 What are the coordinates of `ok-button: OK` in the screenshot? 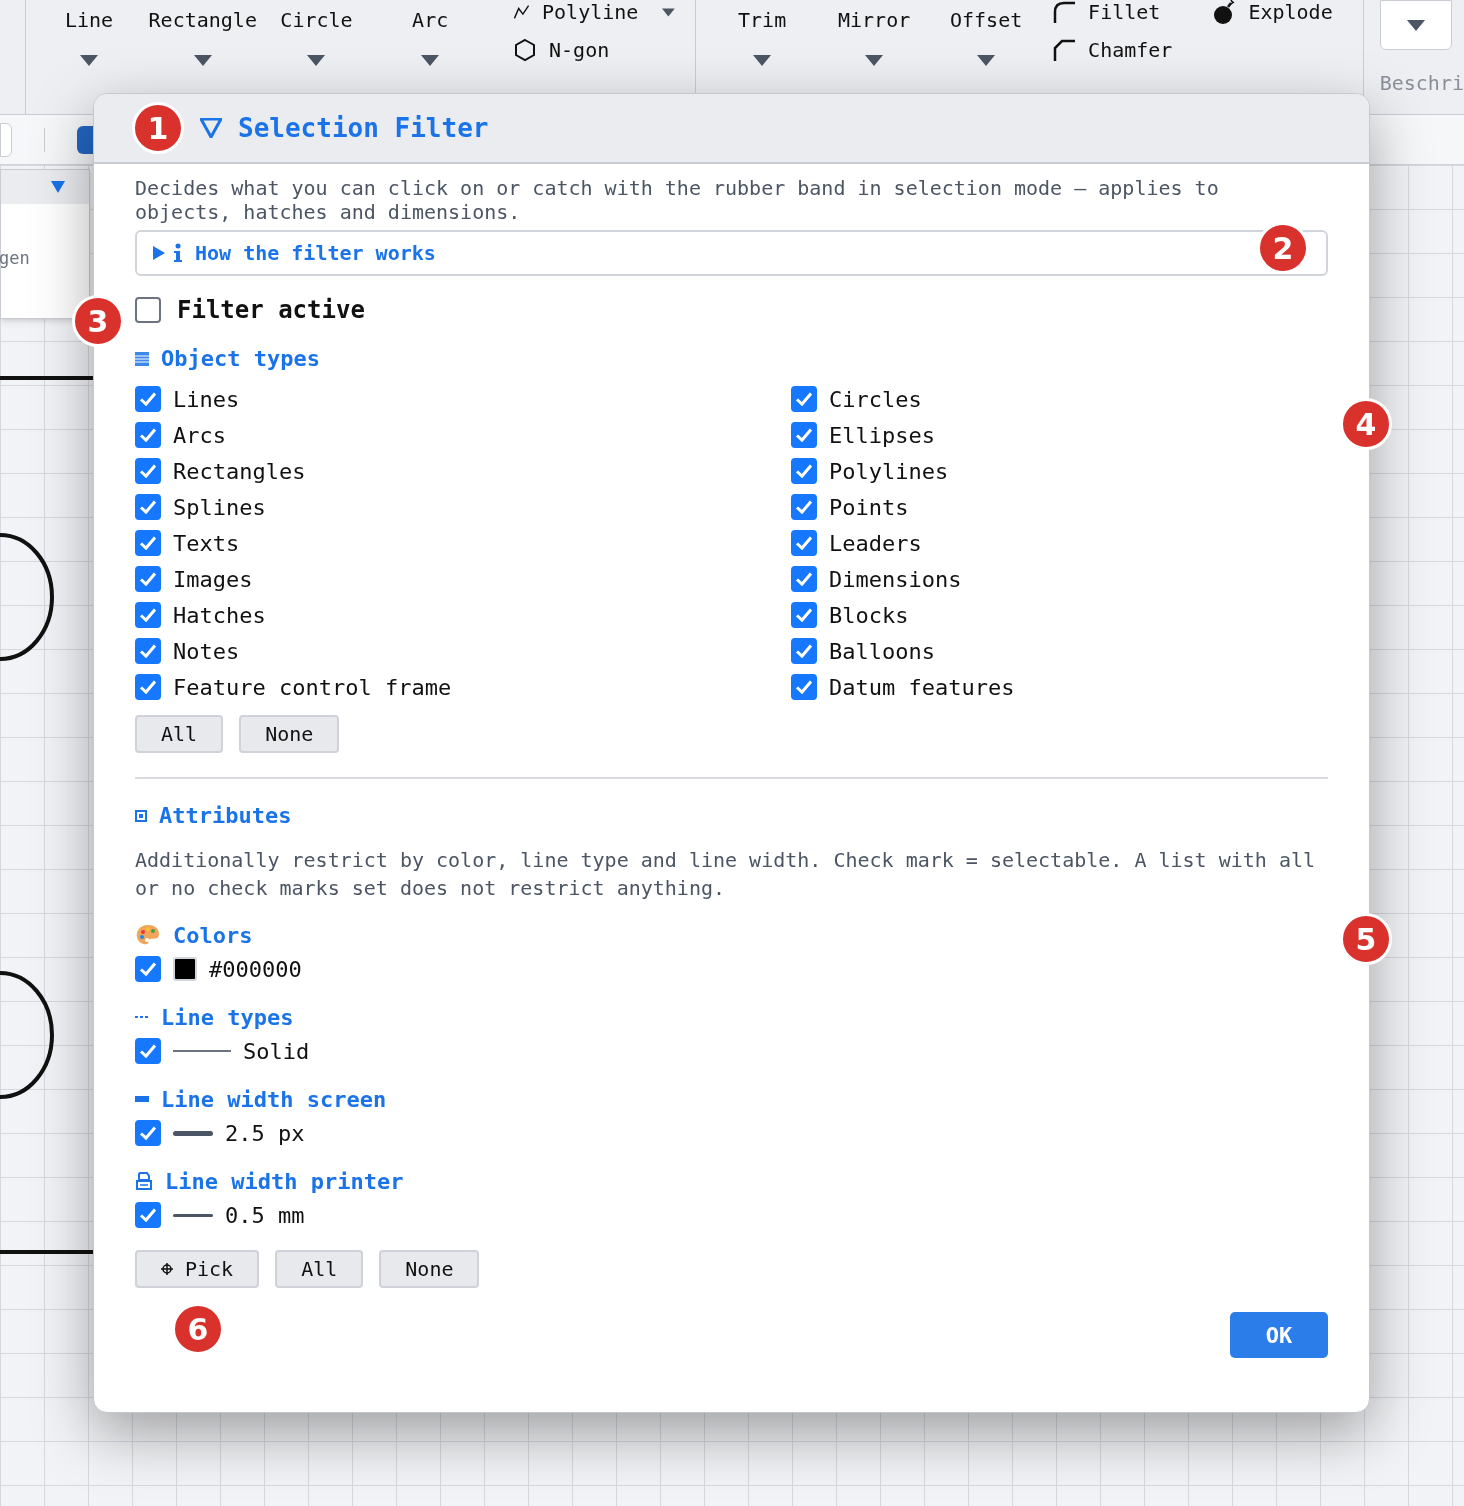 It's located at (1279, 1335).